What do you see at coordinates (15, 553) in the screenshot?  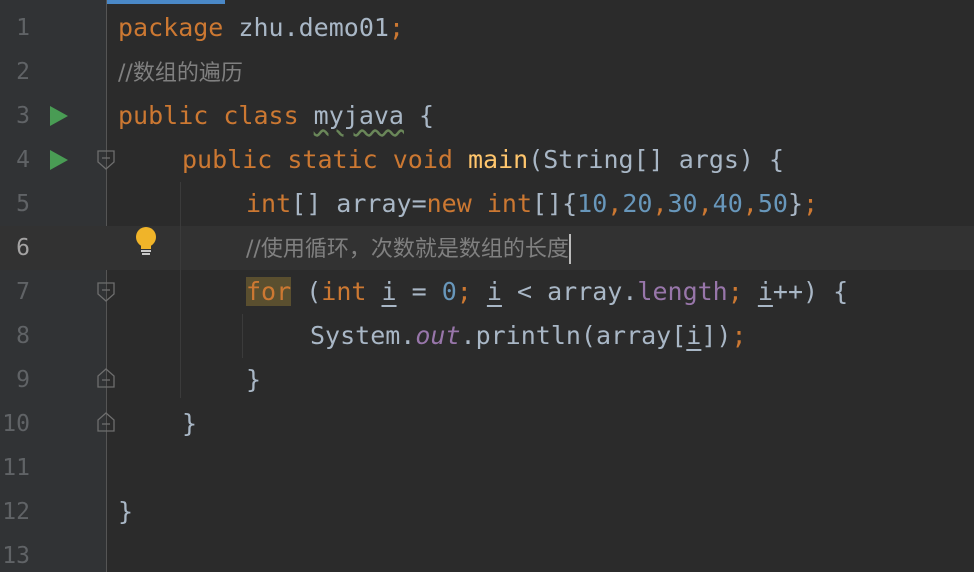 I see `line-number: 13` at bounding box center [15, 553].